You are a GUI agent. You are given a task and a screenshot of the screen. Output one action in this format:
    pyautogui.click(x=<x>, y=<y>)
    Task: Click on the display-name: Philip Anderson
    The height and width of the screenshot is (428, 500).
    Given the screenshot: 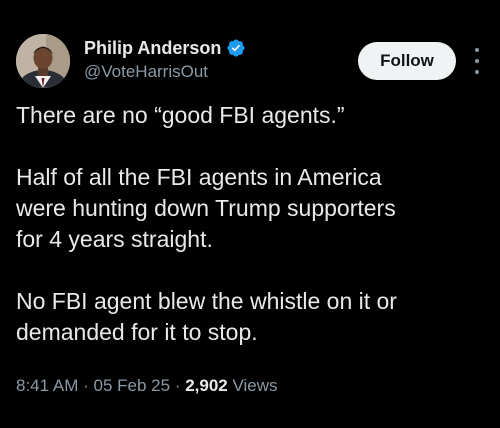 What is the action you would take?
    pyautogui.click(x=152, y=48)
    